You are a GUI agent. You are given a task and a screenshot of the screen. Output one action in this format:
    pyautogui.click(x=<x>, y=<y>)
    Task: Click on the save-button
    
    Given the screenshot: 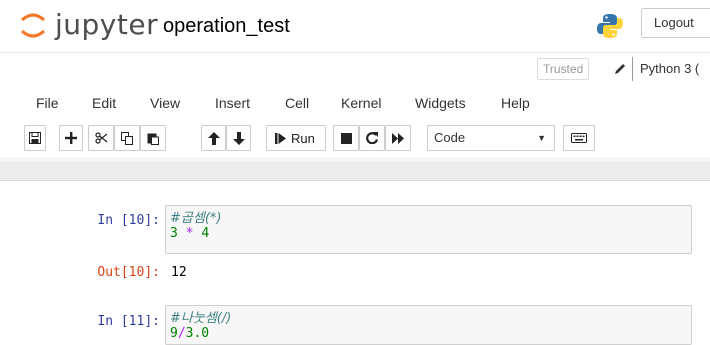 What is the action you would take?
    pyautogui.click(x=35, y=138)
    